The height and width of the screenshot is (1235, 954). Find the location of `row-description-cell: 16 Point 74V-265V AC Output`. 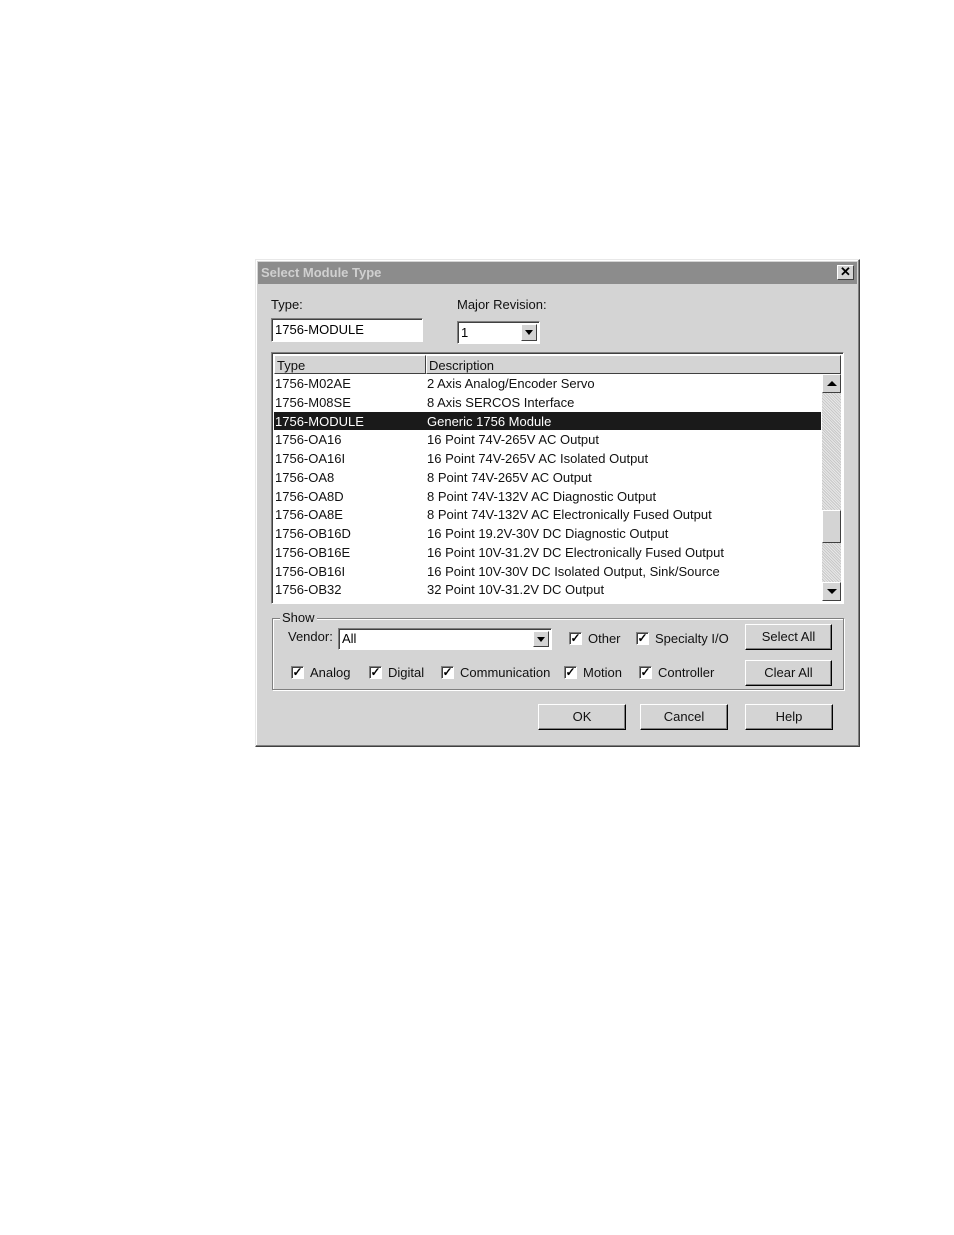

row-description-cell: 16 Point 74V-265V AC Output is located at coordinates (513, 440).